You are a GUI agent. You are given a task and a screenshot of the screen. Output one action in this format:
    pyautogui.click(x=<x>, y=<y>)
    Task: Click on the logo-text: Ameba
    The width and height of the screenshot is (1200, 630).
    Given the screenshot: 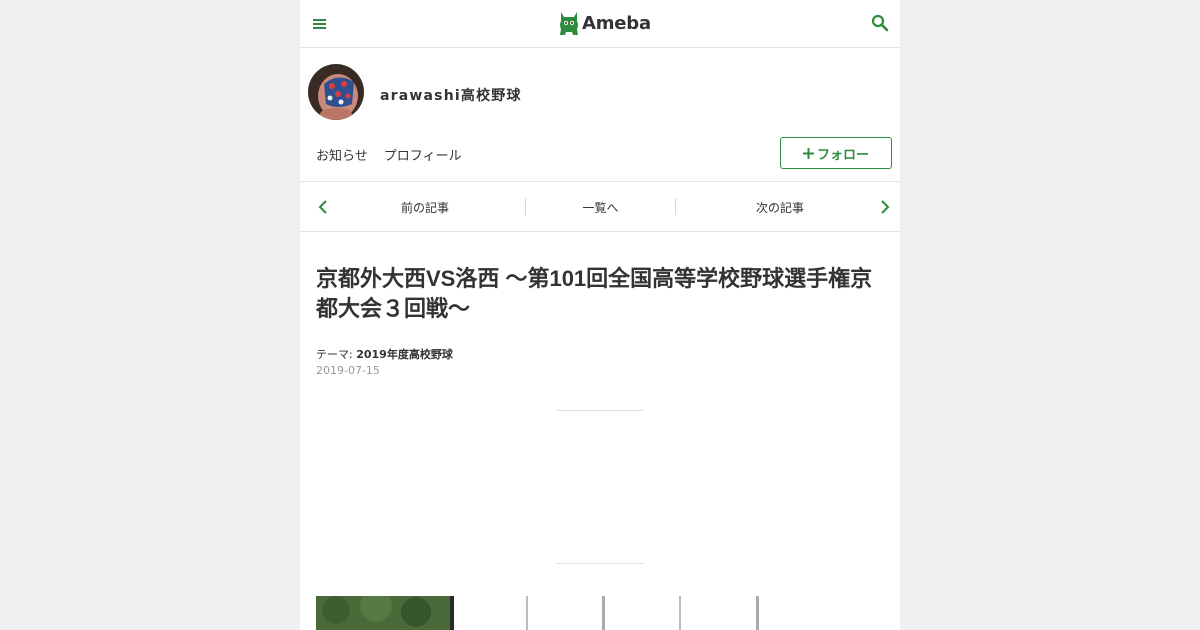 What is the action you would take?
    pyautogui.click(x=616, y=23)
    